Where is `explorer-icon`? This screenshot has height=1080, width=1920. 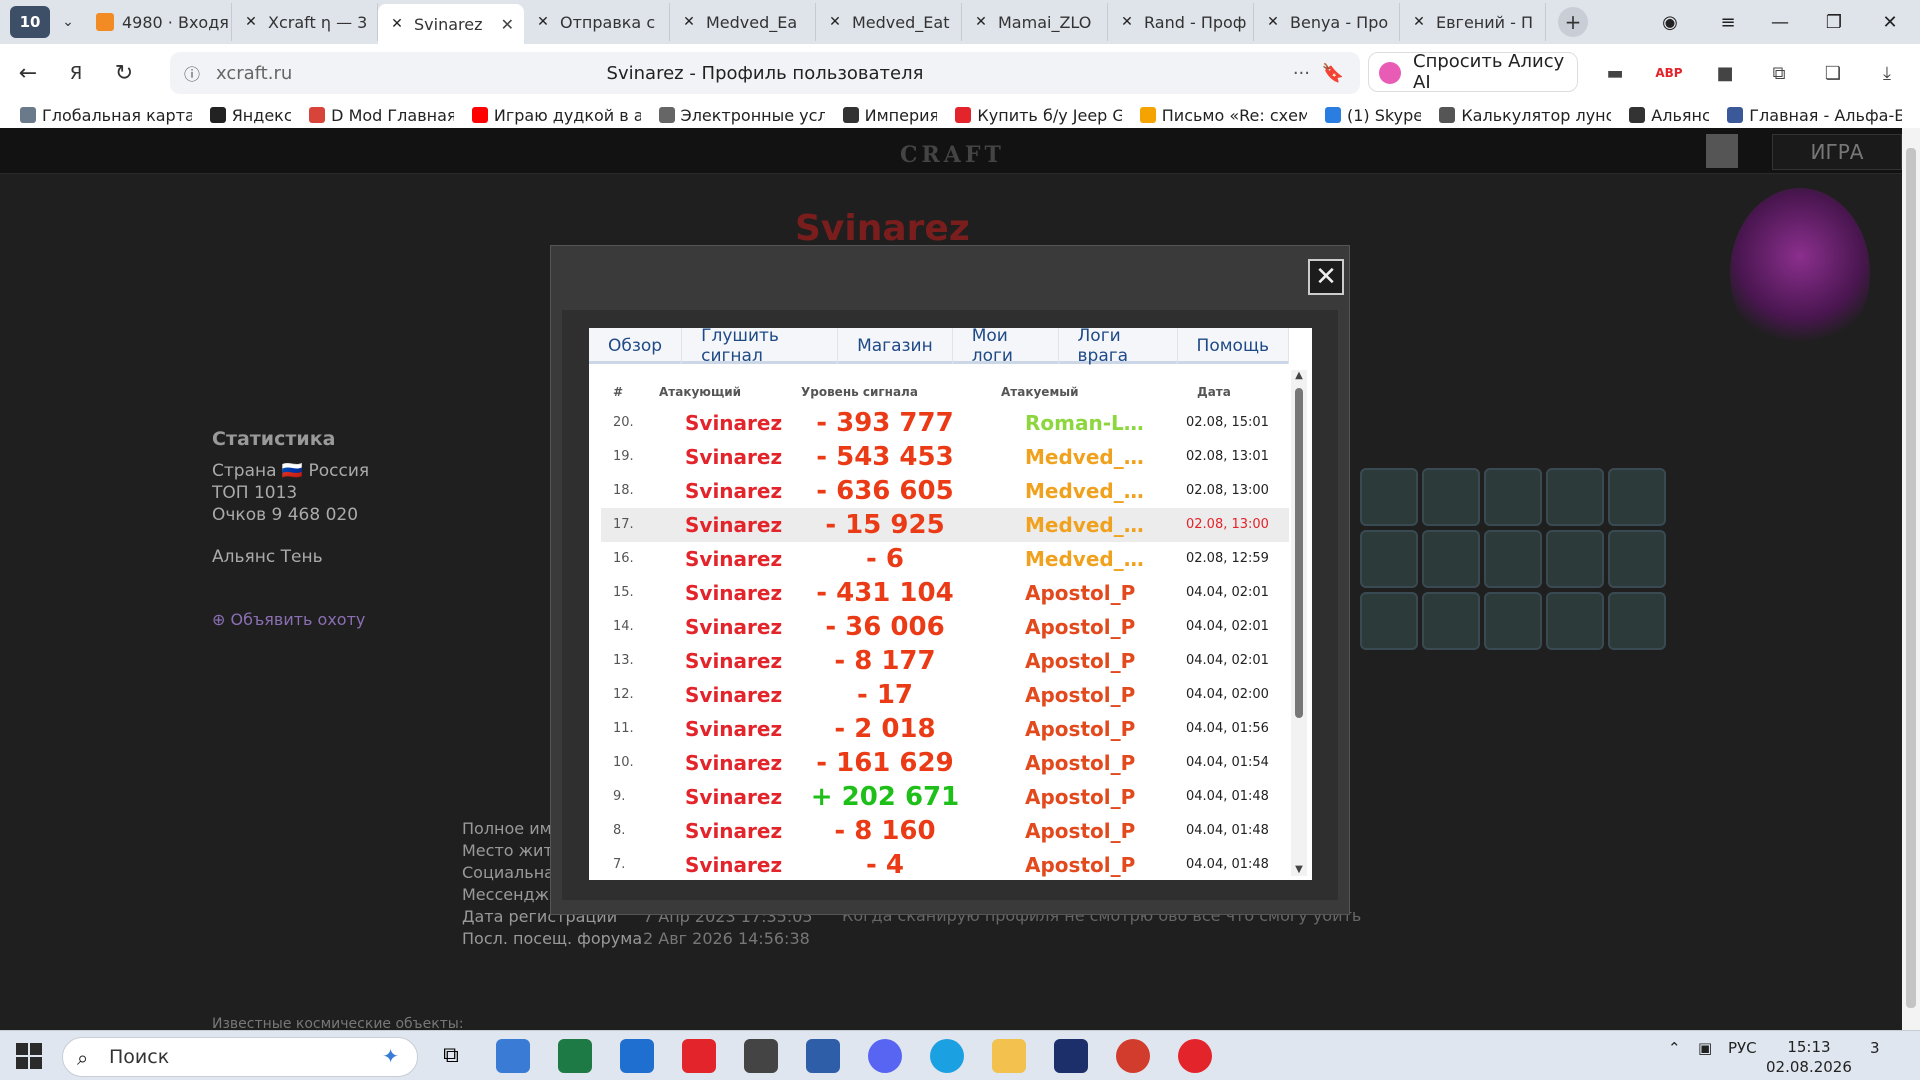 explorer-icon is located at coordinates (1009, 1056).